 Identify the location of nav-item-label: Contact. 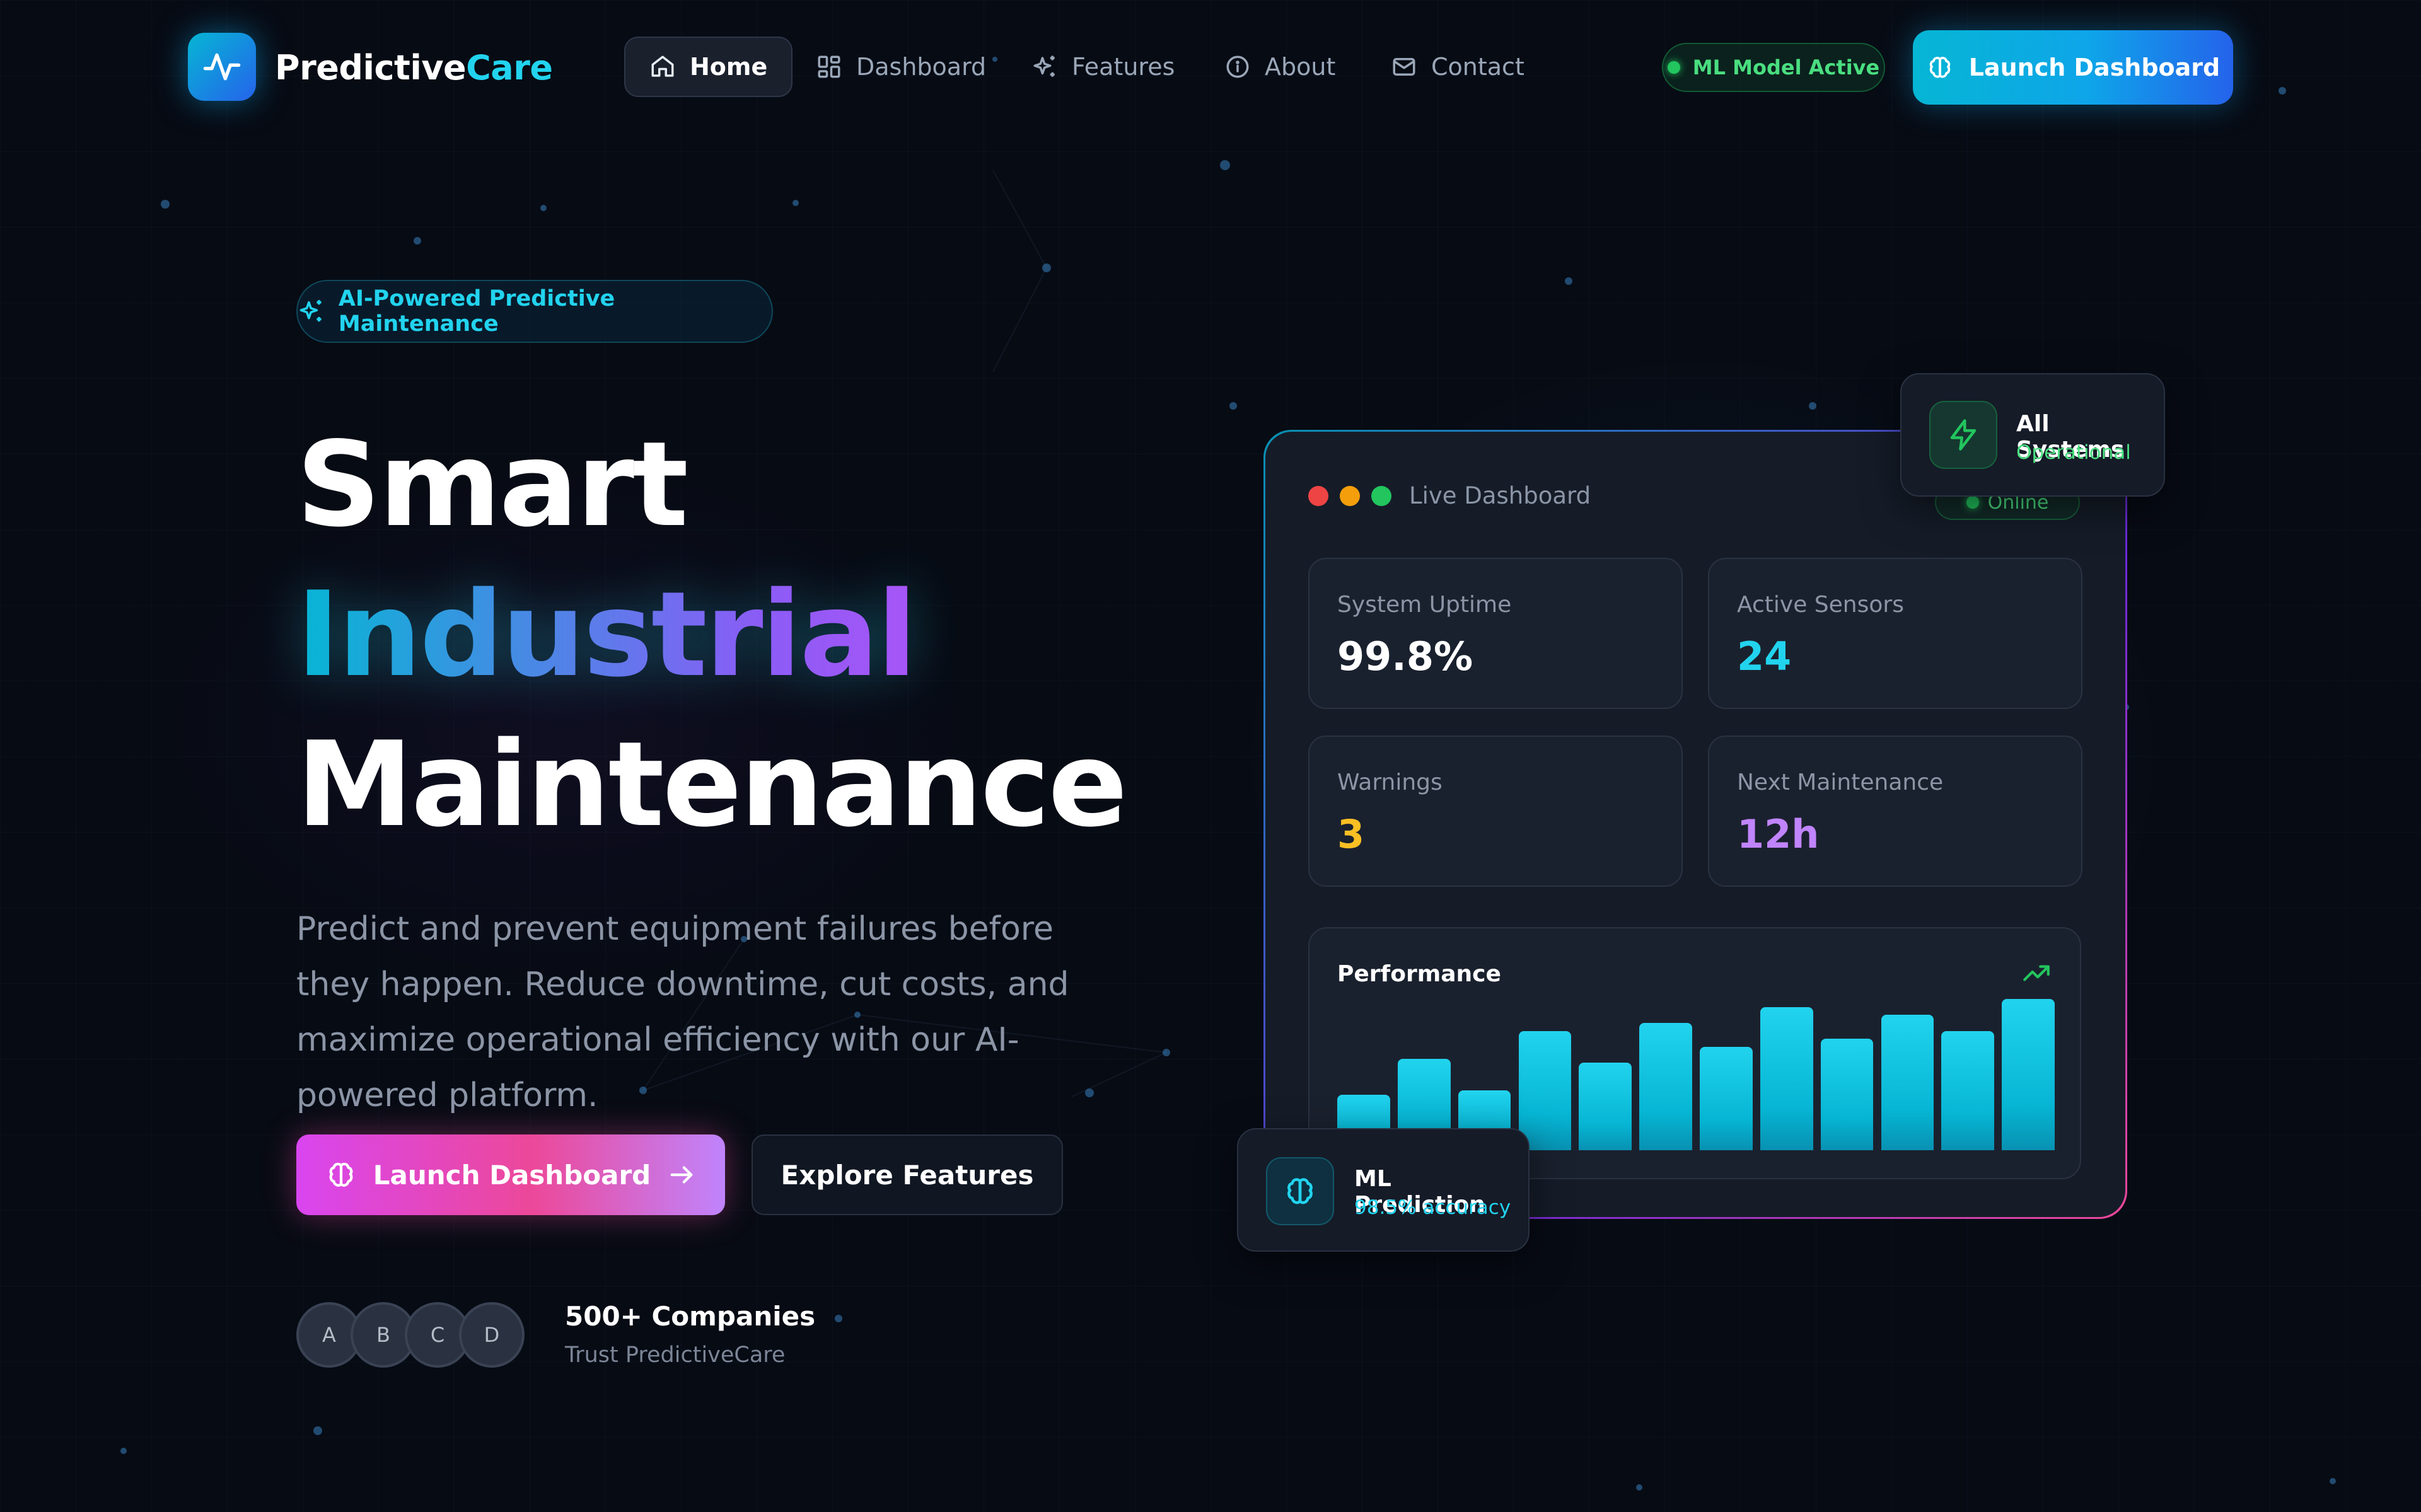
(1477, 67).